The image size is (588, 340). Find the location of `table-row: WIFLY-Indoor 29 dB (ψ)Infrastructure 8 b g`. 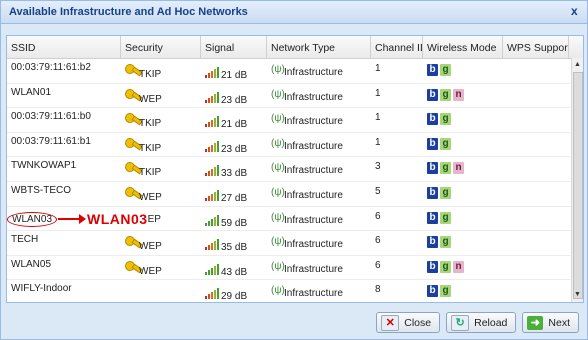

table-row: WIFLY-Indoor 29 dB (ψ)Infrastructure 8 b g is located at coordinates (295, 291).